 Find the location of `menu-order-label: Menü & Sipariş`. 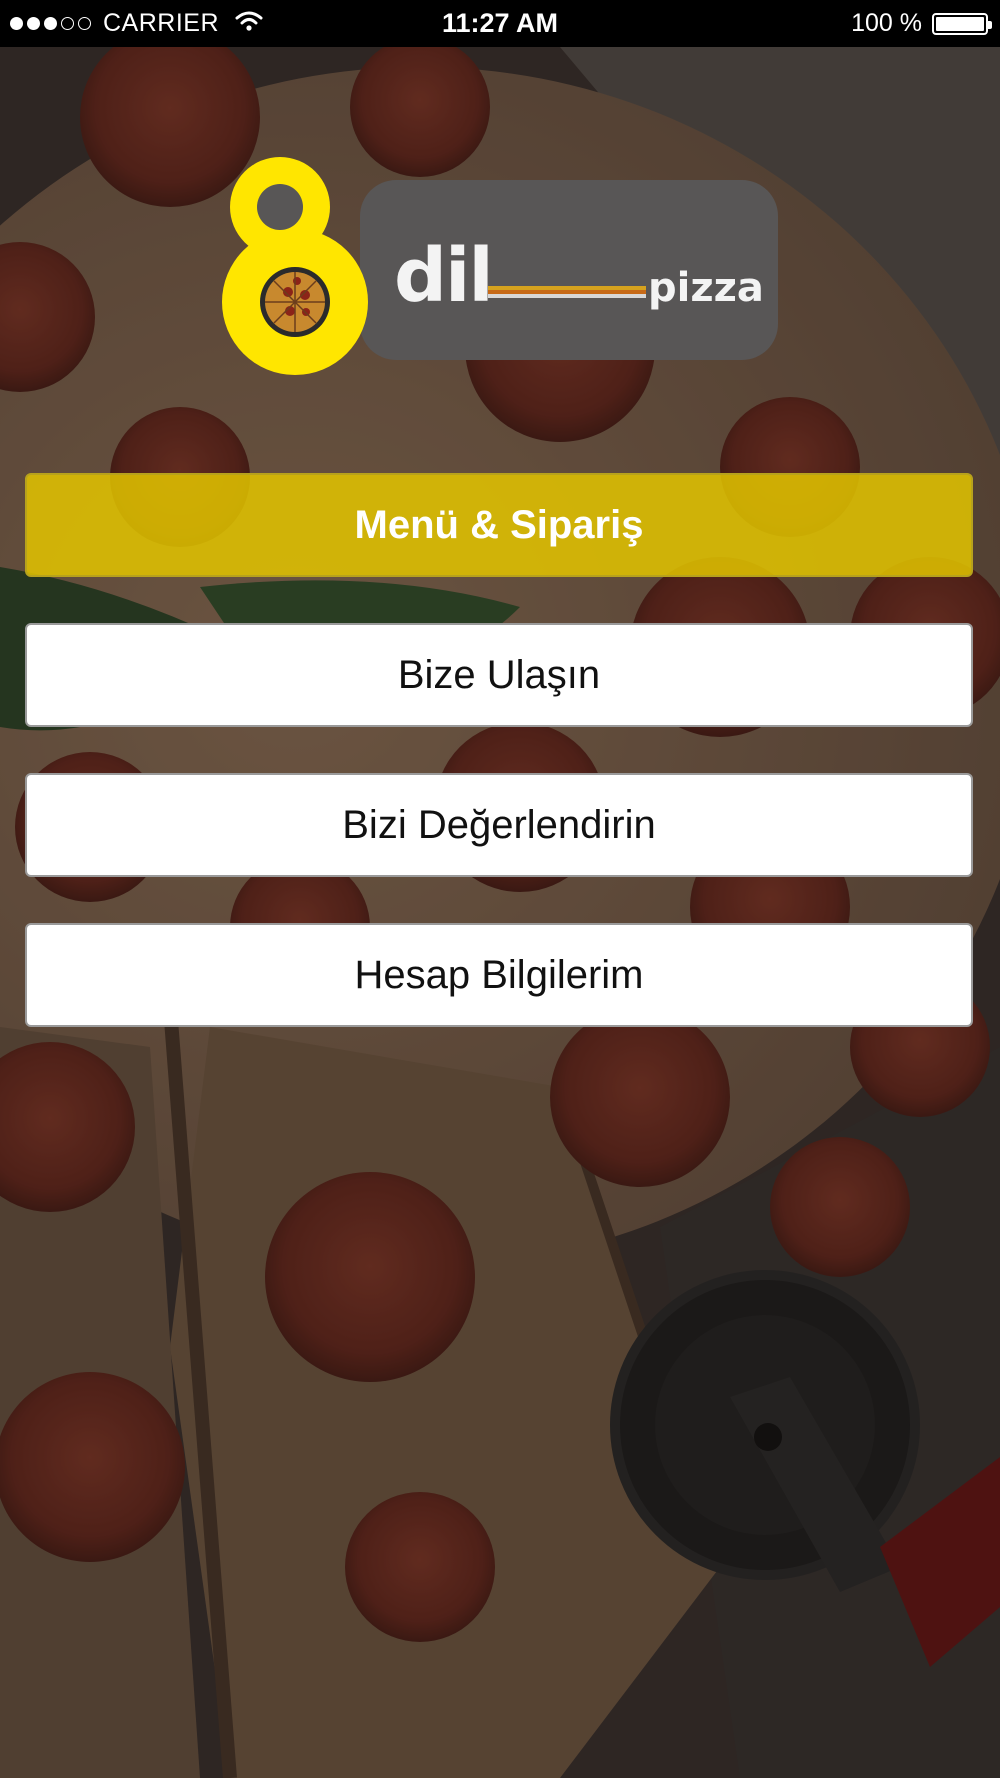

menu-order-label: Menü & Sipariş is located at coordinates (499, 524).